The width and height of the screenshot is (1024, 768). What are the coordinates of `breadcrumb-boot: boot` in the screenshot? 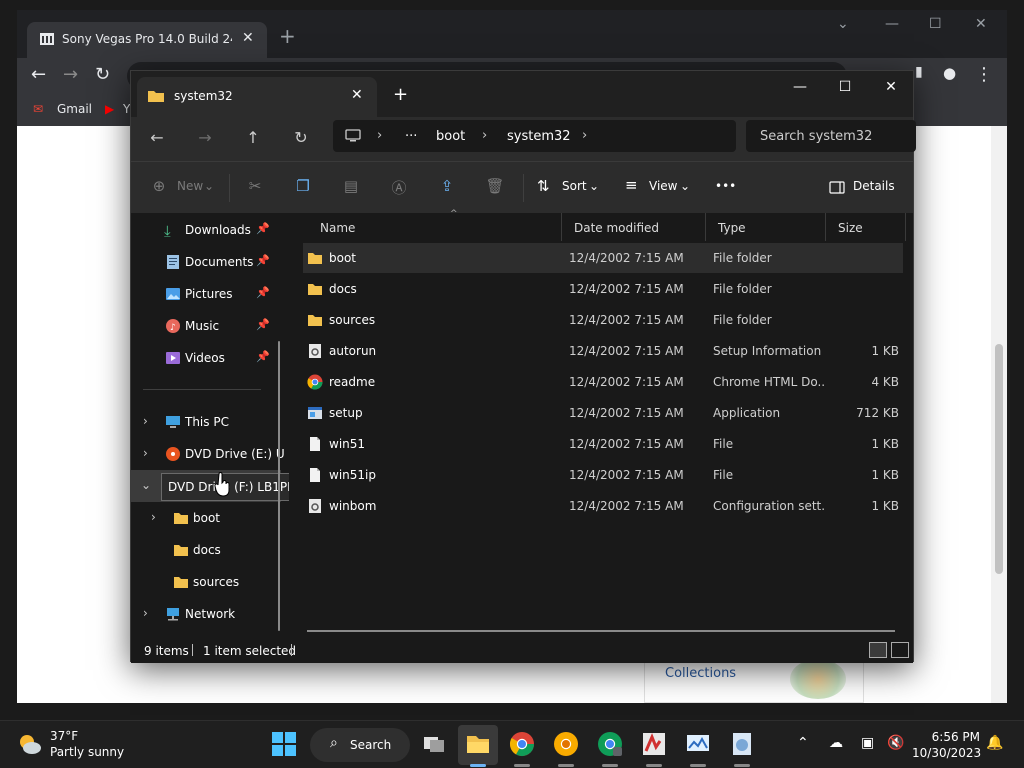 It's located at (450, 136).